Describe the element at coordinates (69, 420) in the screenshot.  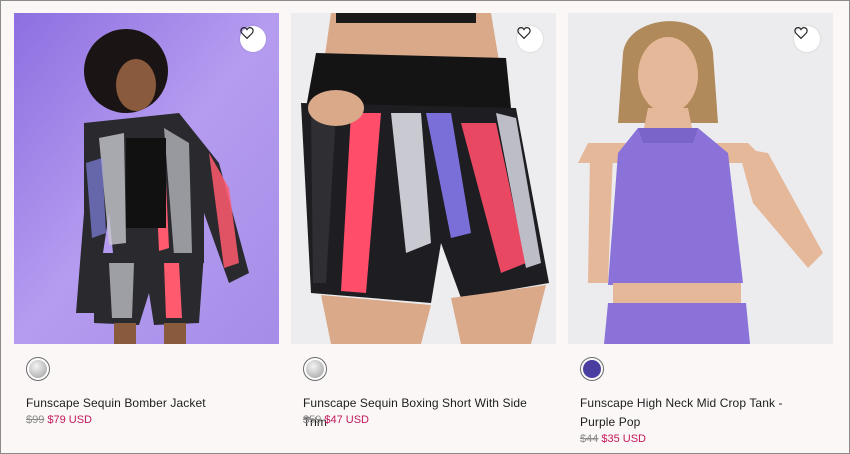
I see `sale-price: $79 USD` at that location.